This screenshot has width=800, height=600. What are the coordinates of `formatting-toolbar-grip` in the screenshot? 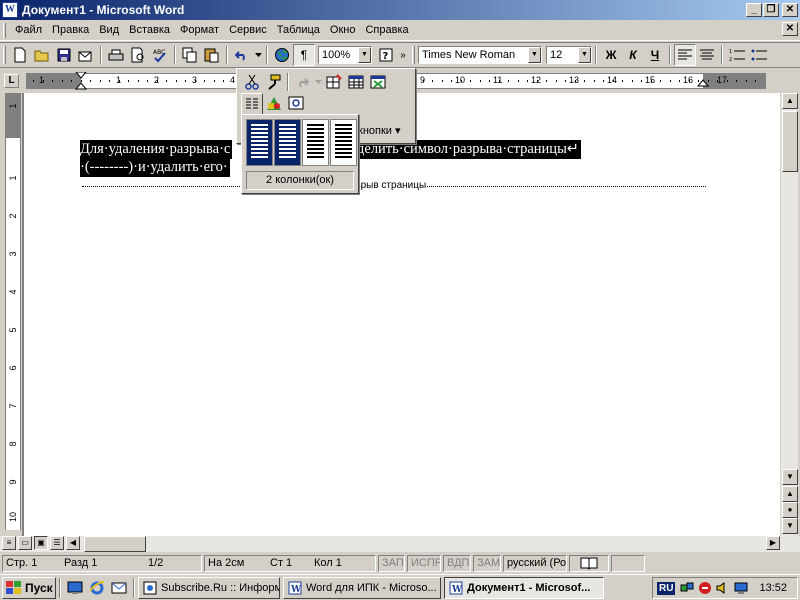 It's located at (413, 55).